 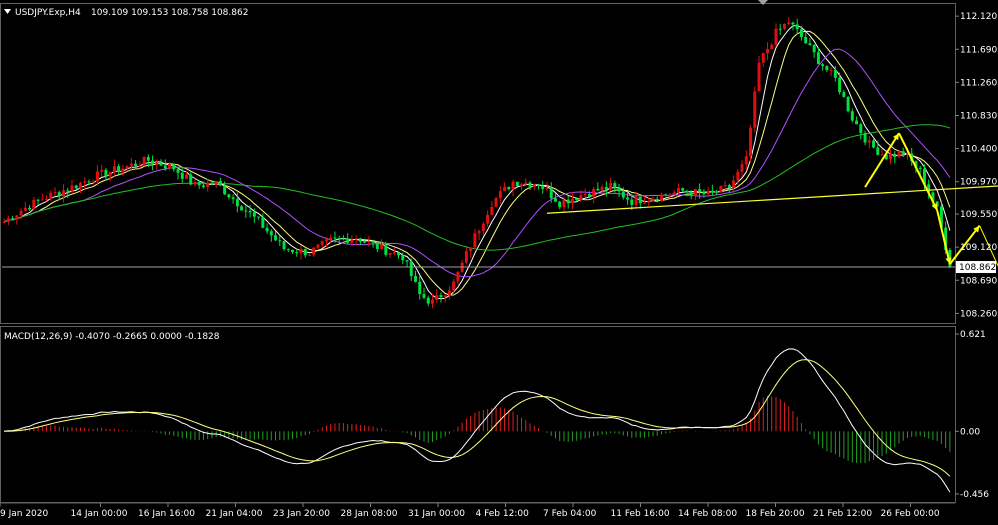 I want to click on time-tick-label: 11 Feb 16:00, so click(x=640, y=514).